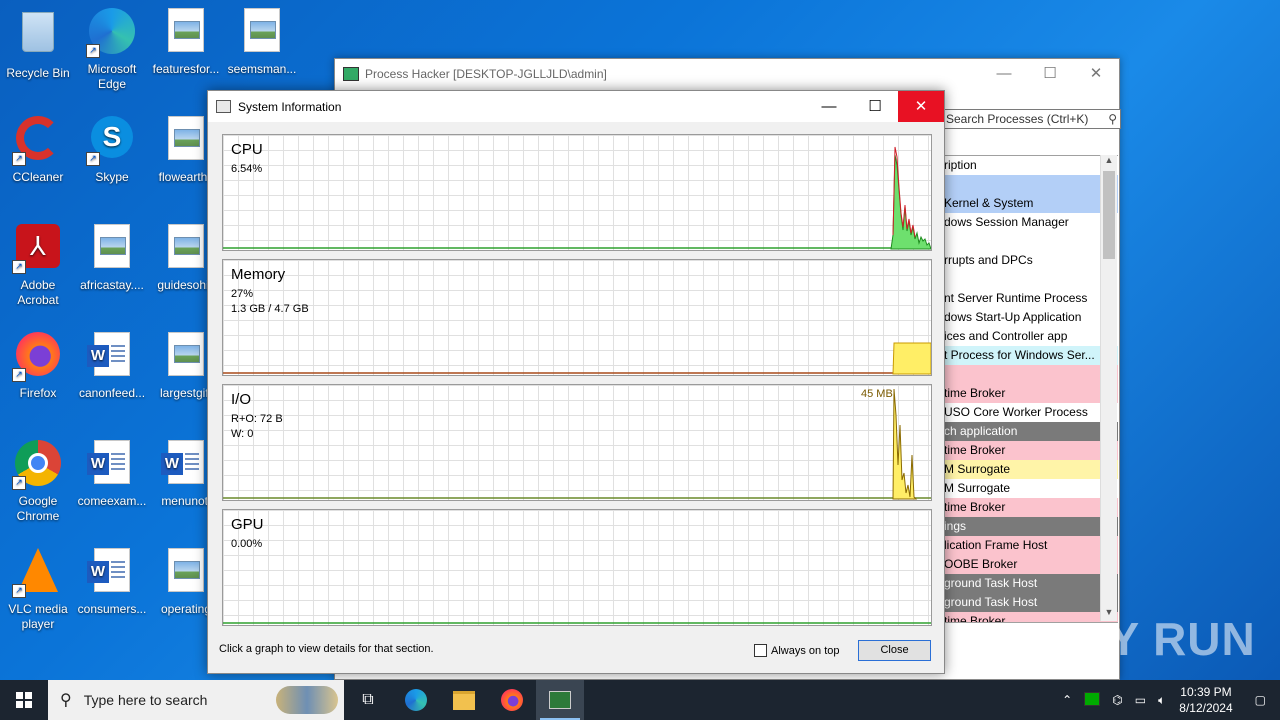  What do you see at coordinates (112, 150) in the screenshot?
I see `desktop-icon-skype: S ↗ Skype` at bounding box center [112, 150].